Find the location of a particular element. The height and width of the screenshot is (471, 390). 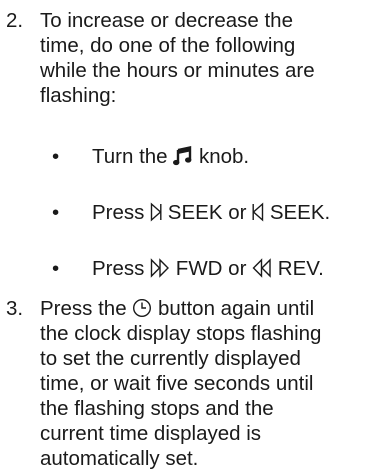

step-line: the clock display stops flashing is located at coordinates (181, 333).